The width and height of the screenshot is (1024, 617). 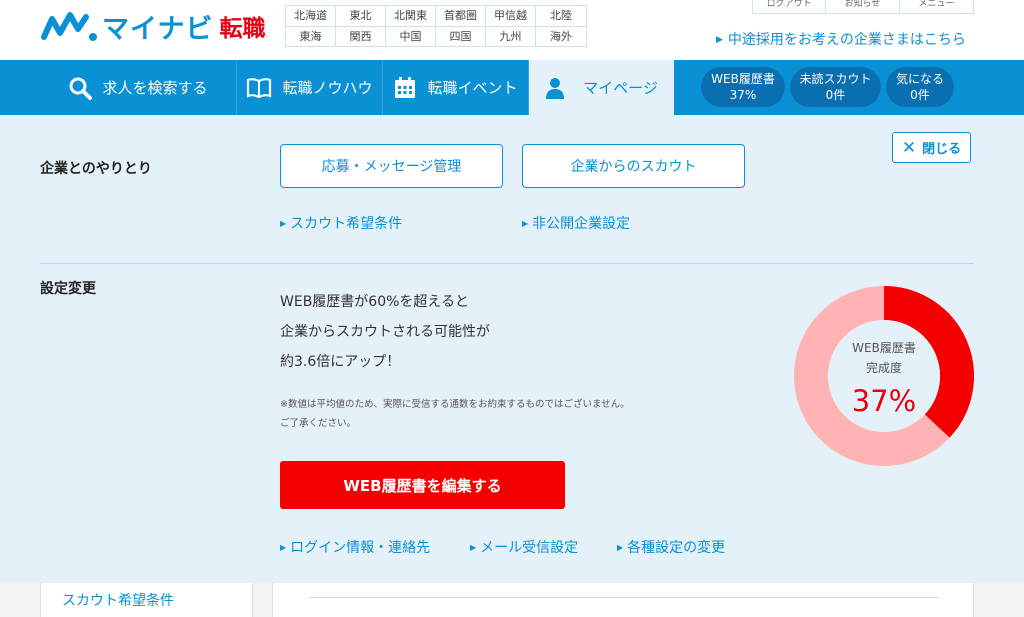 I want to click on close-icon: ✕, so click(x=909, y=147).